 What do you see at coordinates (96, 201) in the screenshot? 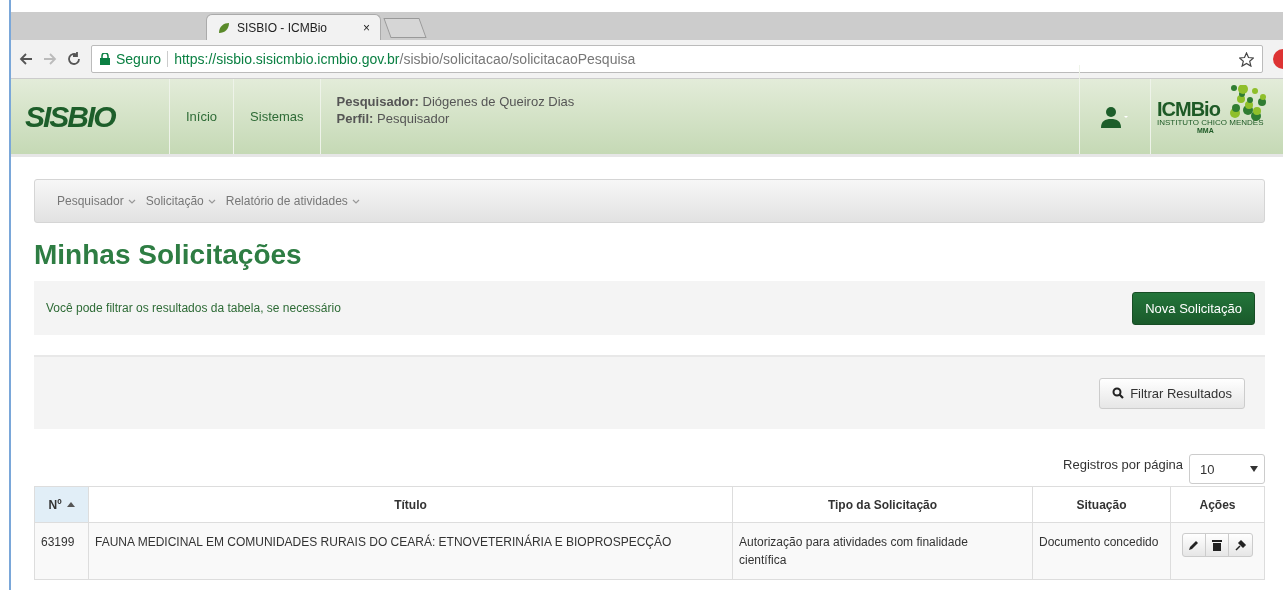
I see `menu-item: Pesquisador` at bounding box center [96, 201].